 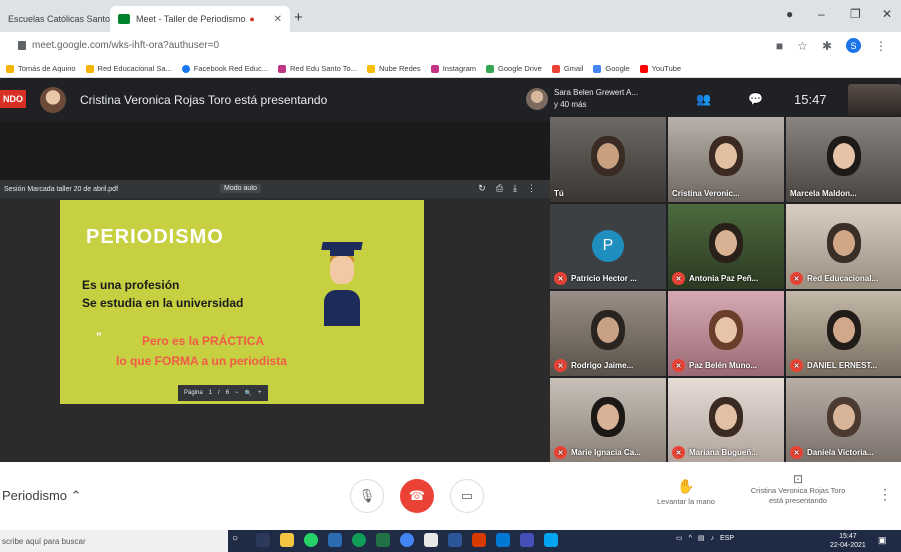 I want to click on rotate-icon: ↻, so click(x=482, y=188).